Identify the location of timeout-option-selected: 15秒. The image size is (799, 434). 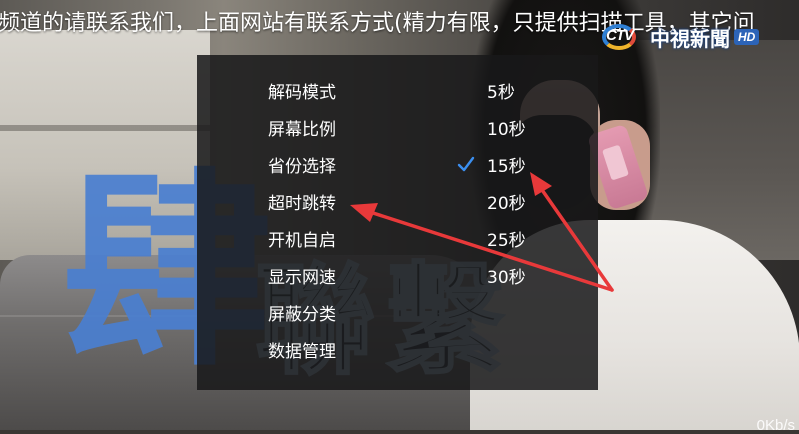
(497, 164).